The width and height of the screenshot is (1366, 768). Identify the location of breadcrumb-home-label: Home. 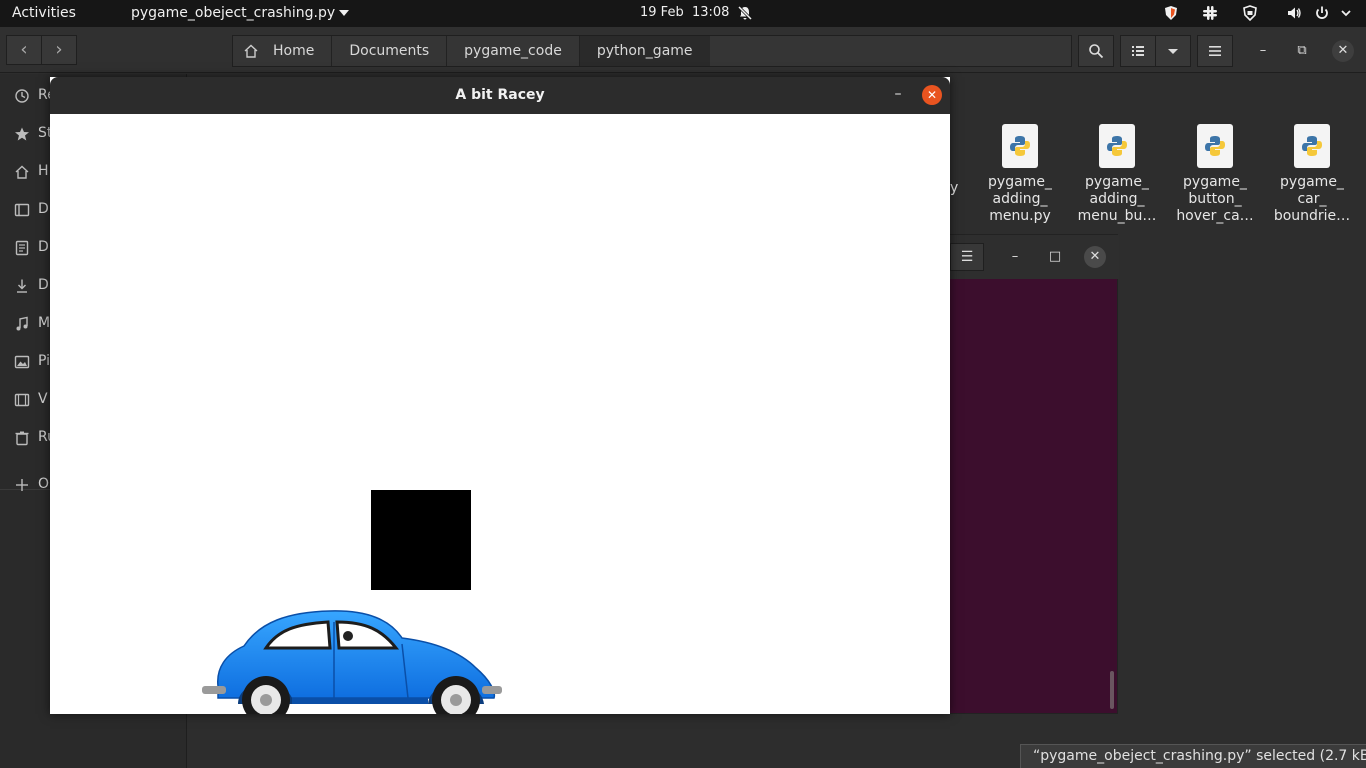
(294, 51).